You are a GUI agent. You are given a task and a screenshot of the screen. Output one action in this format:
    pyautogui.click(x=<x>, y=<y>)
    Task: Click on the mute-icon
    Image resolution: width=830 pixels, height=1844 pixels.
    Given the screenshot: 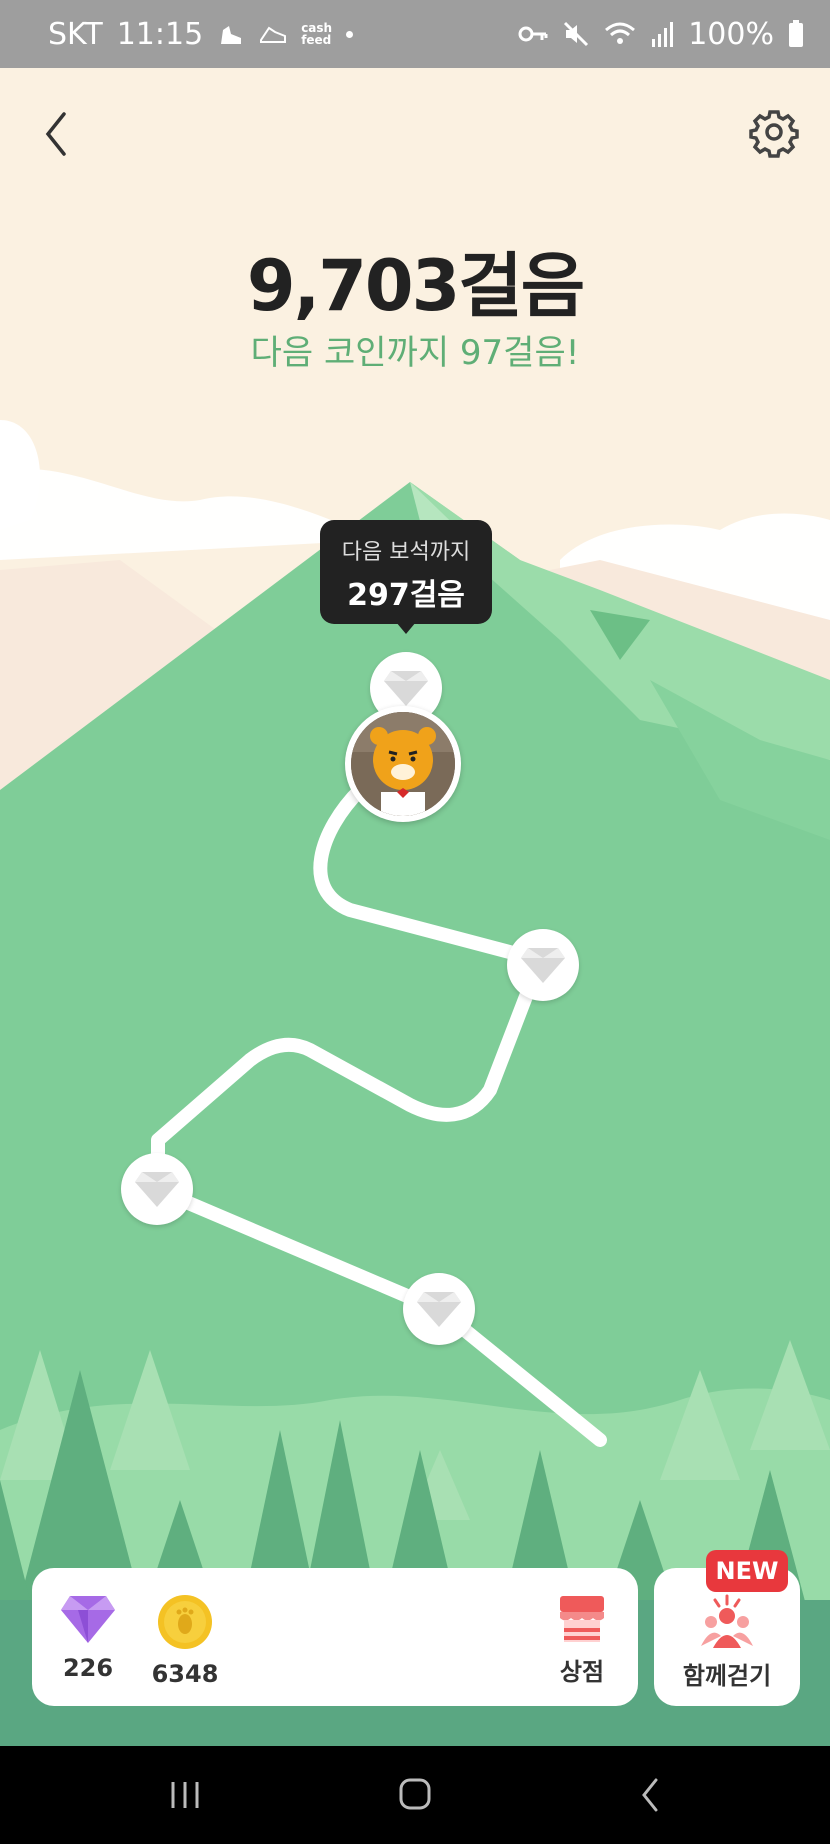 What is the action you would take?
    pyautogui.click(x=576, y=34)
    